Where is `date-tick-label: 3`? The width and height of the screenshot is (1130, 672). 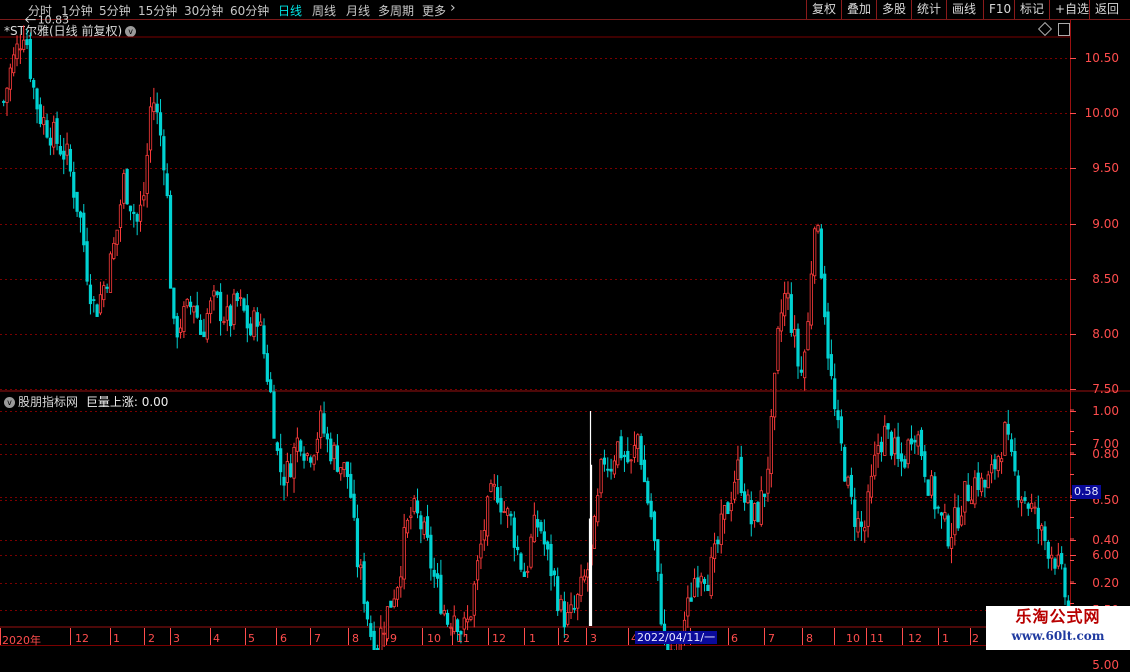
date-tick-label: 3 is located at coordinates (593, 638).